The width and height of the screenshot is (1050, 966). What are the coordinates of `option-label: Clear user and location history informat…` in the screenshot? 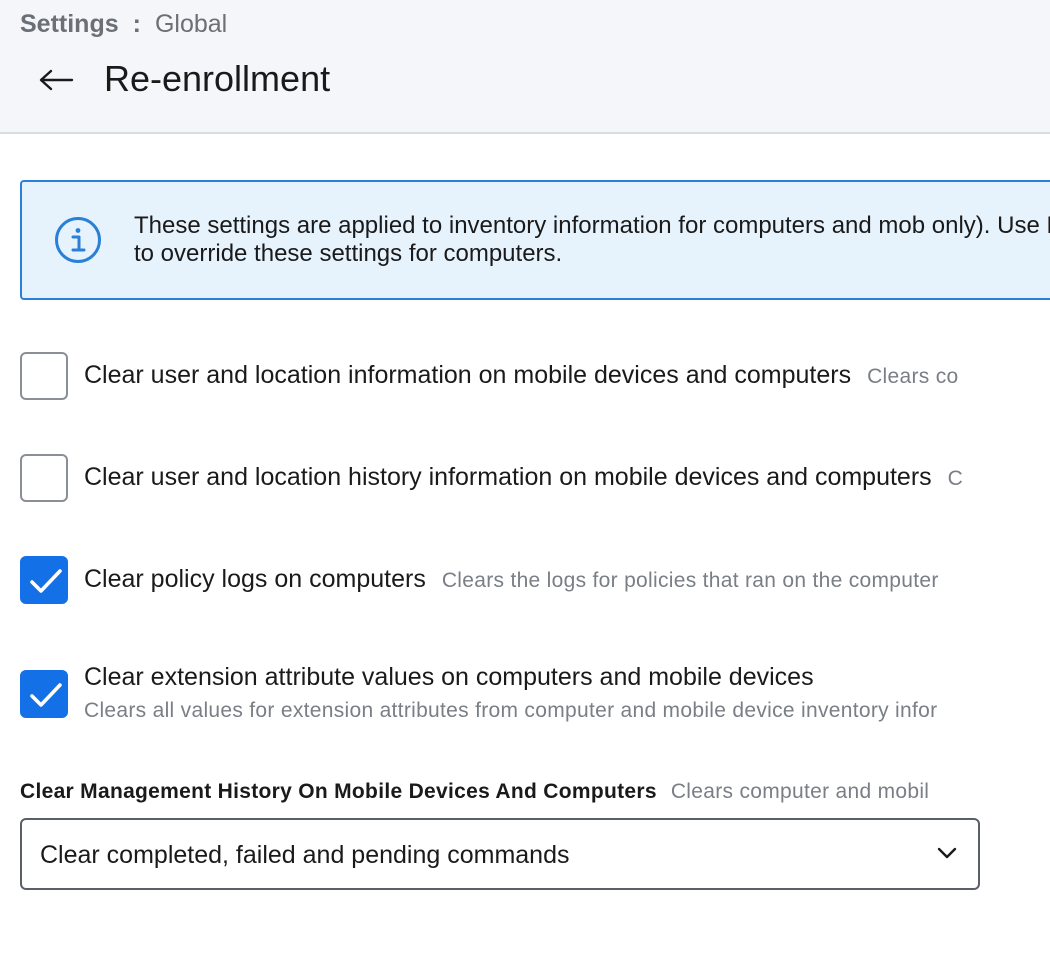 It's located at (508, 477).